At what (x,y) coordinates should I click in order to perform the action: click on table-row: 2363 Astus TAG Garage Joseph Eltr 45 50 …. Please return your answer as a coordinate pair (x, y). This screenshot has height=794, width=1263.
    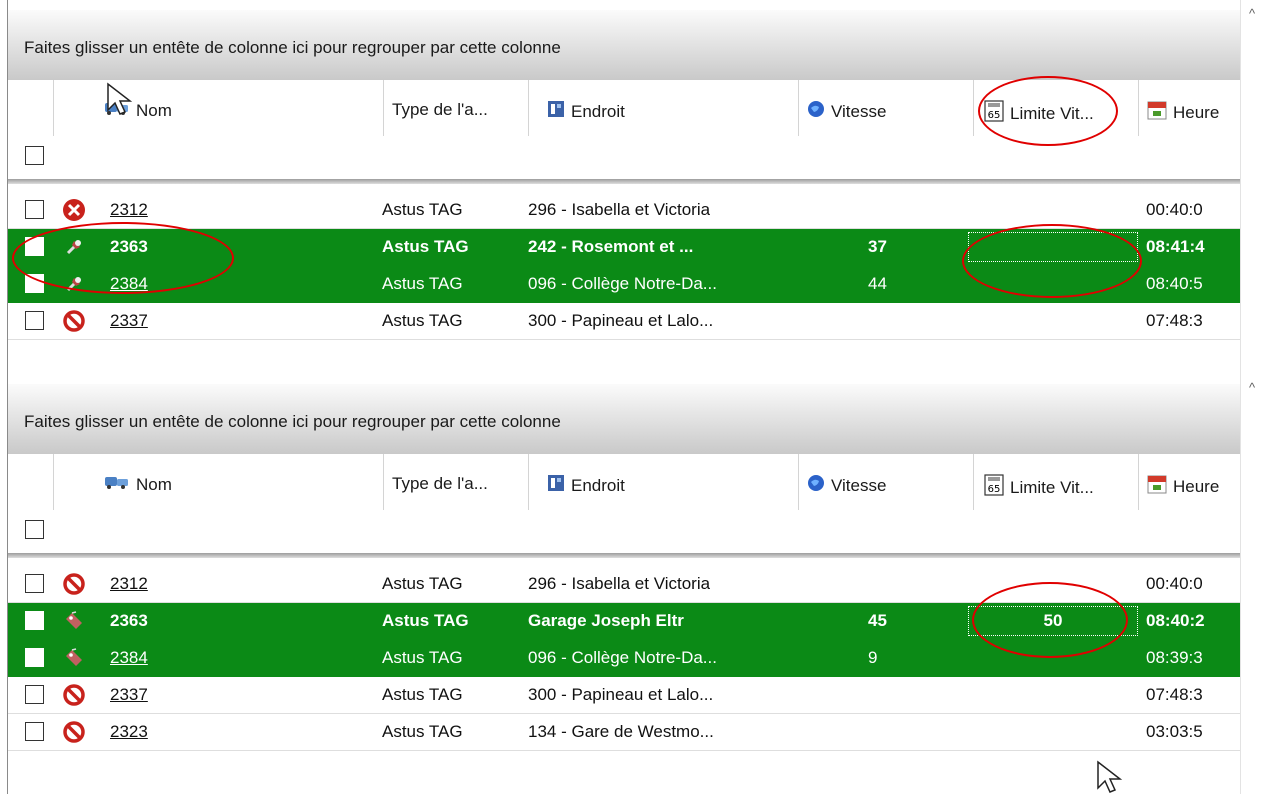
    Looking at the image, I should click on (624, 621).